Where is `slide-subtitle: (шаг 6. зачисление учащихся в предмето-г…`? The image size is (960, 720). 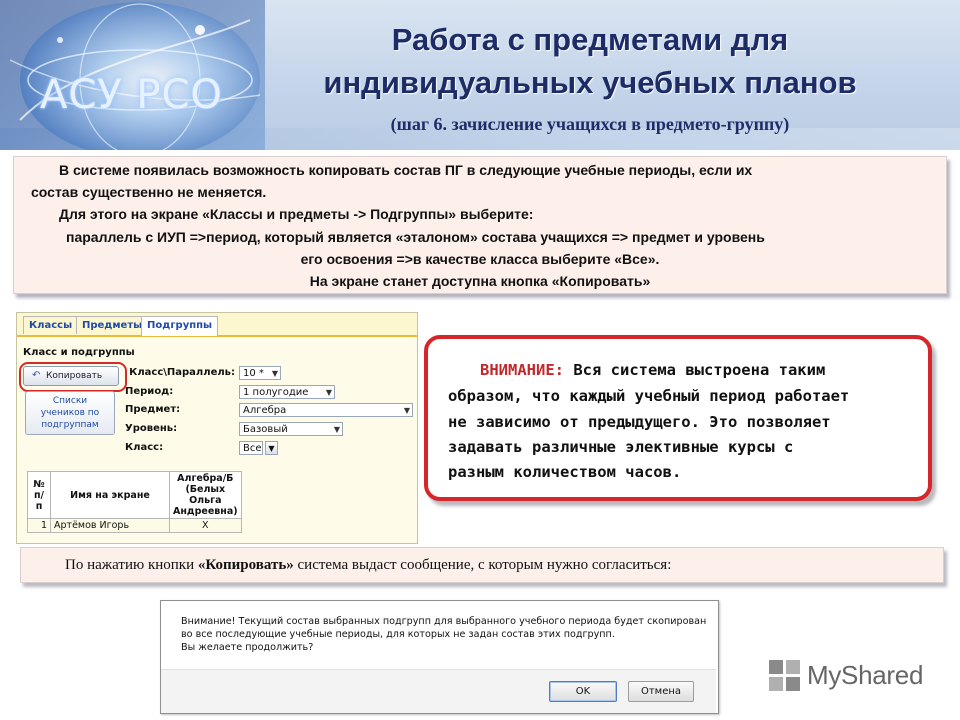 slide-subtitle: (шаг 6. зачисление учащихся в предмето-г… is located at coordinates (590, 124).